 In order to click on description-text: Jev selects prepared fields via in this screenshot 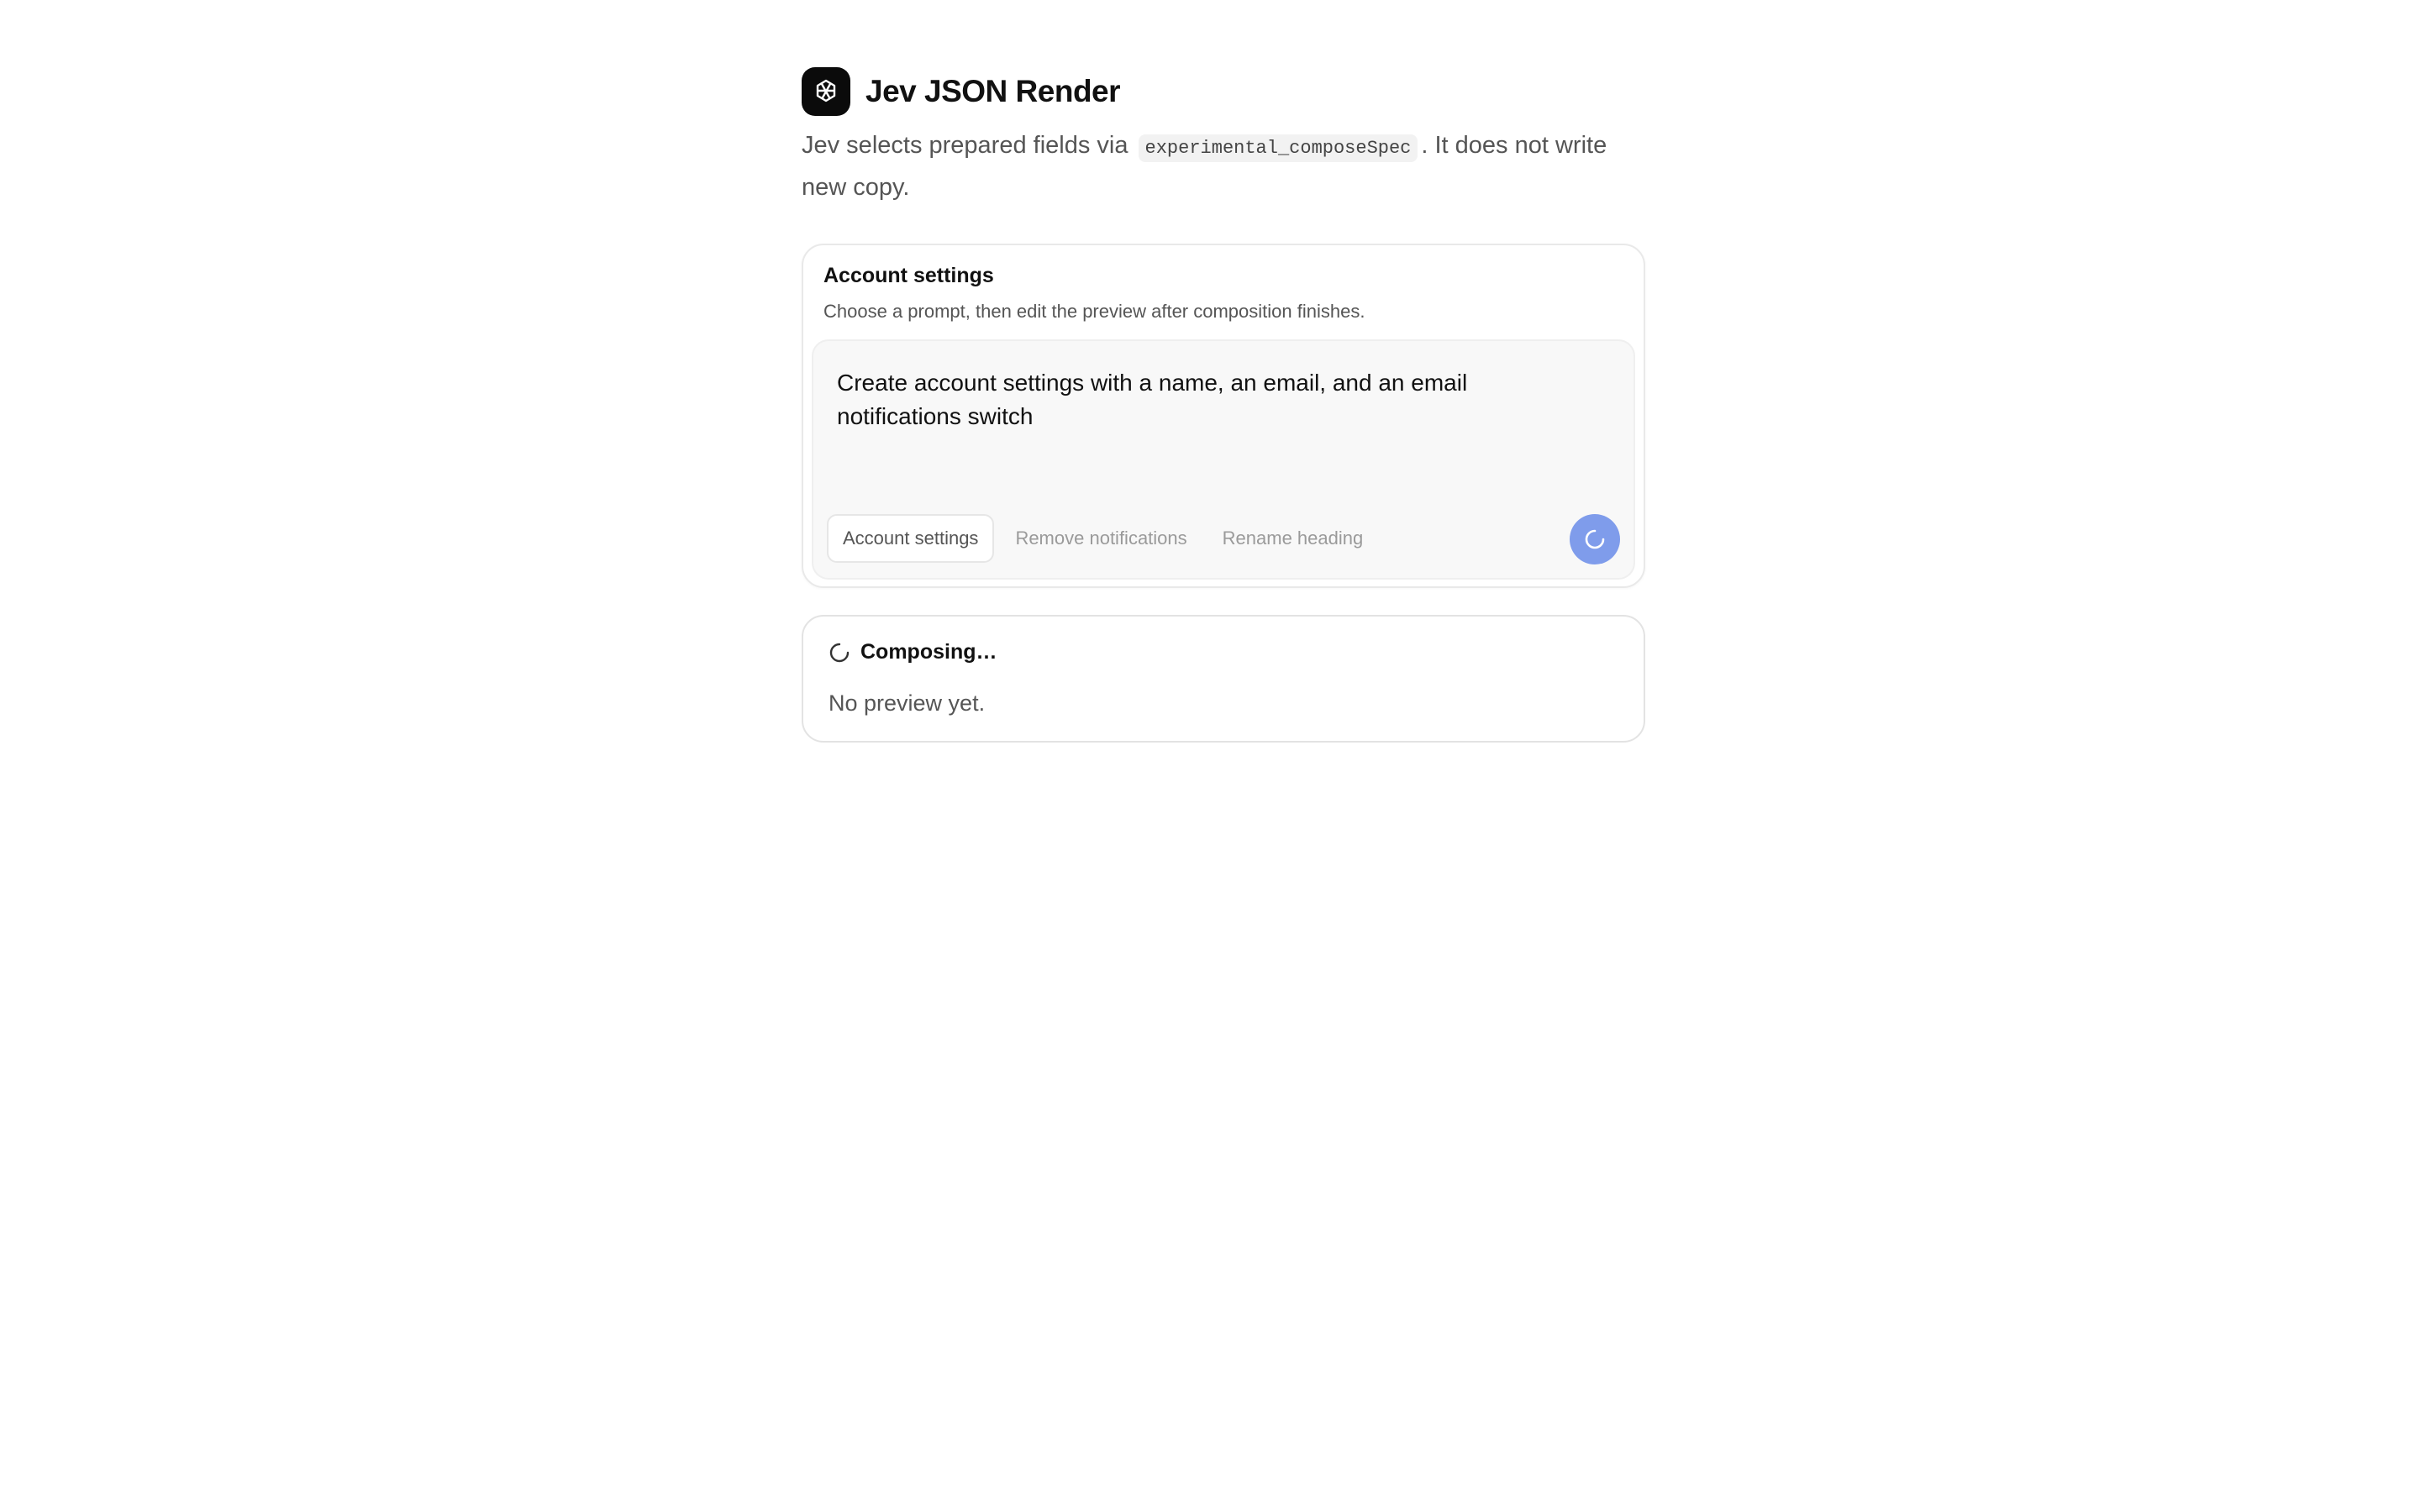, I will do `click(968, 145)`.